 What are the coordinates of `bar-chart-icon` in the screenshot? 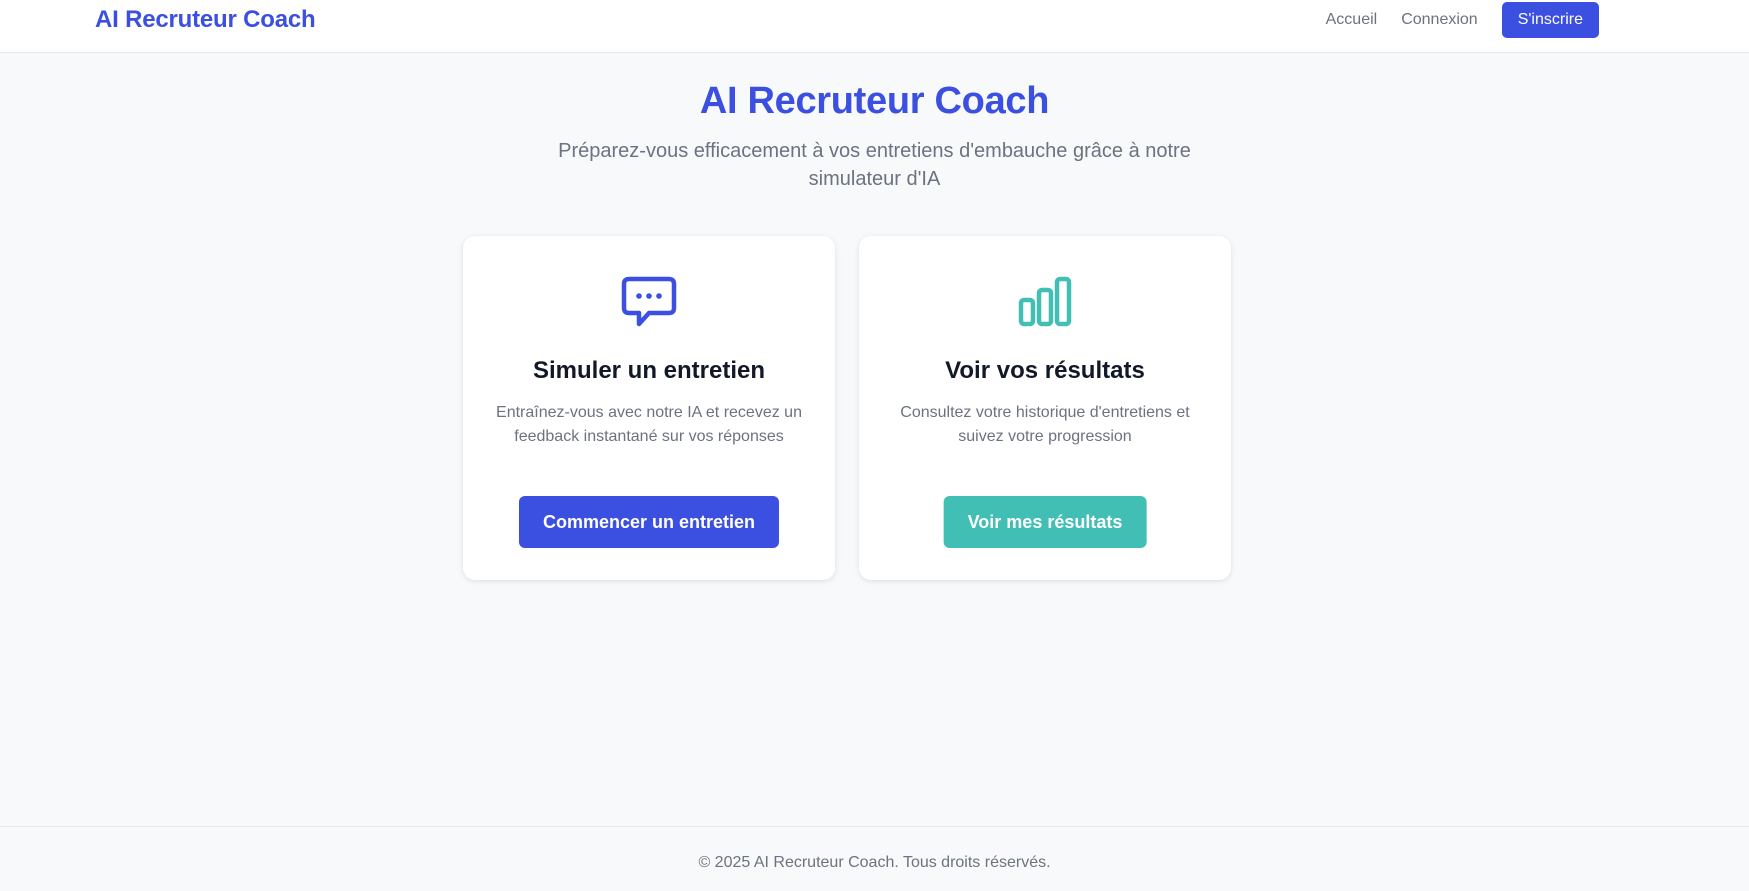 It's located at (1045, 302).